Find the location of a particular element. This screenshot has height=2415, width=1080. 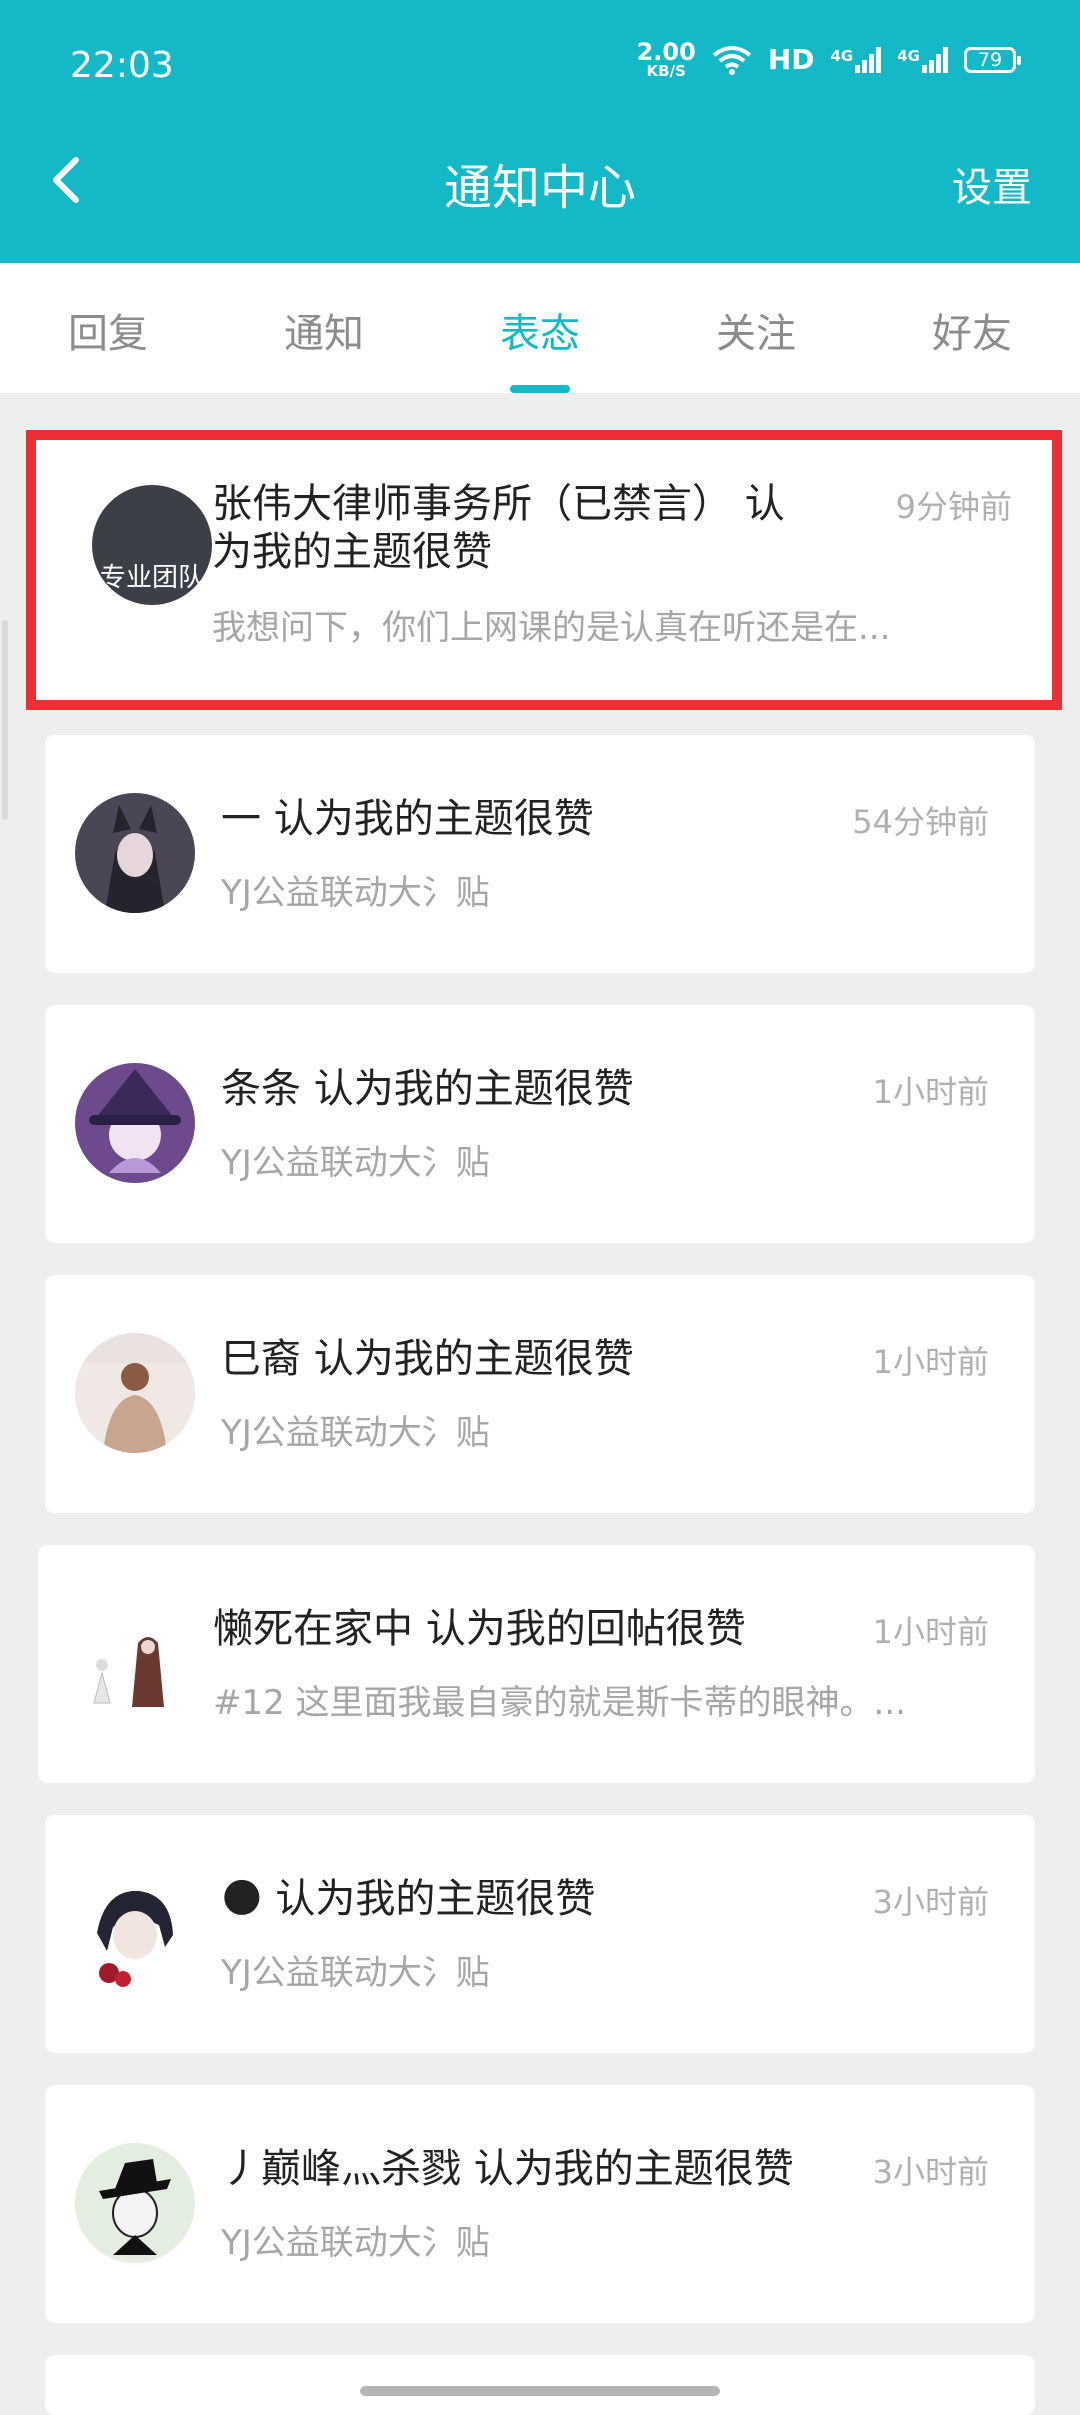

network-speed-value: 2.00 is located at coordinates (666, 52).